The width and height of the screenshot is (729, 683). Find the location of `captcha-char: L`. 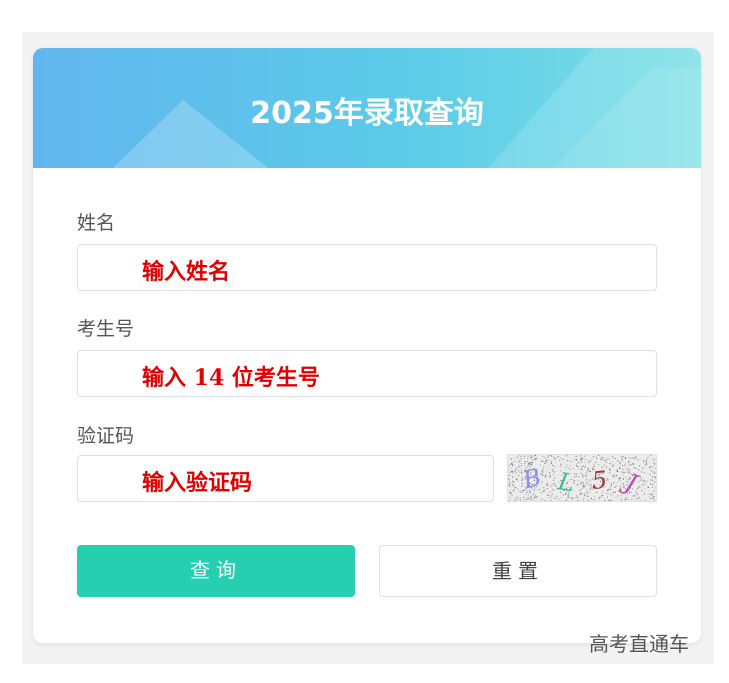

captcha-char: L is located at coordinates (566, 482).